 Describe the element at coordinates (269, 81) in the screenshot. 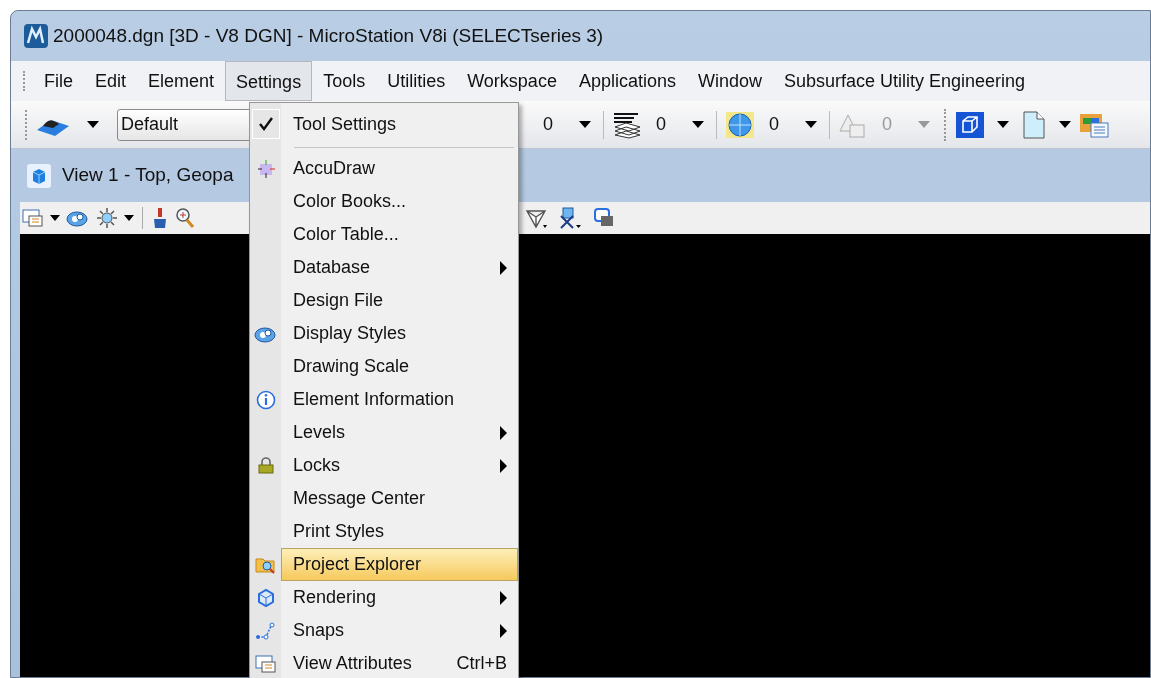

I see `menu-item: Settings` at that location.